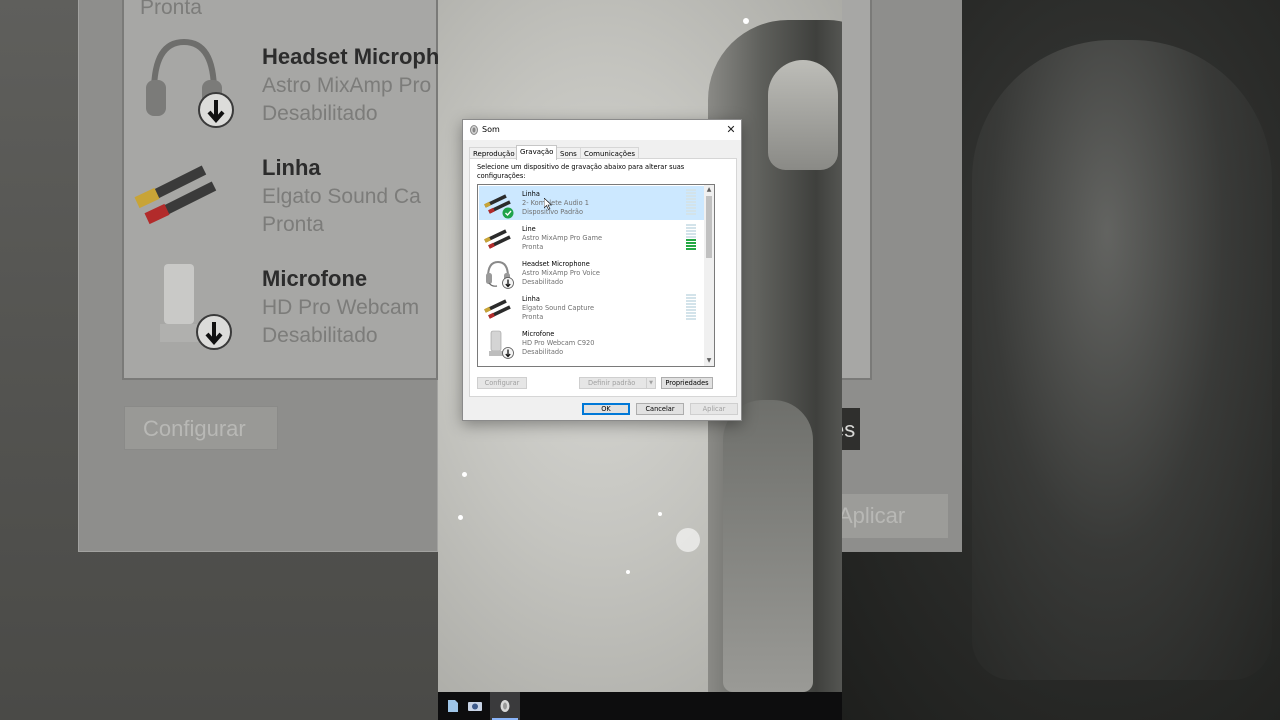 This screenshot has width=1280, height=720. What do you see at coordinates (474, 130) in the screenshot?
I see `sound-app-icon` at bounding box center [474, 130].